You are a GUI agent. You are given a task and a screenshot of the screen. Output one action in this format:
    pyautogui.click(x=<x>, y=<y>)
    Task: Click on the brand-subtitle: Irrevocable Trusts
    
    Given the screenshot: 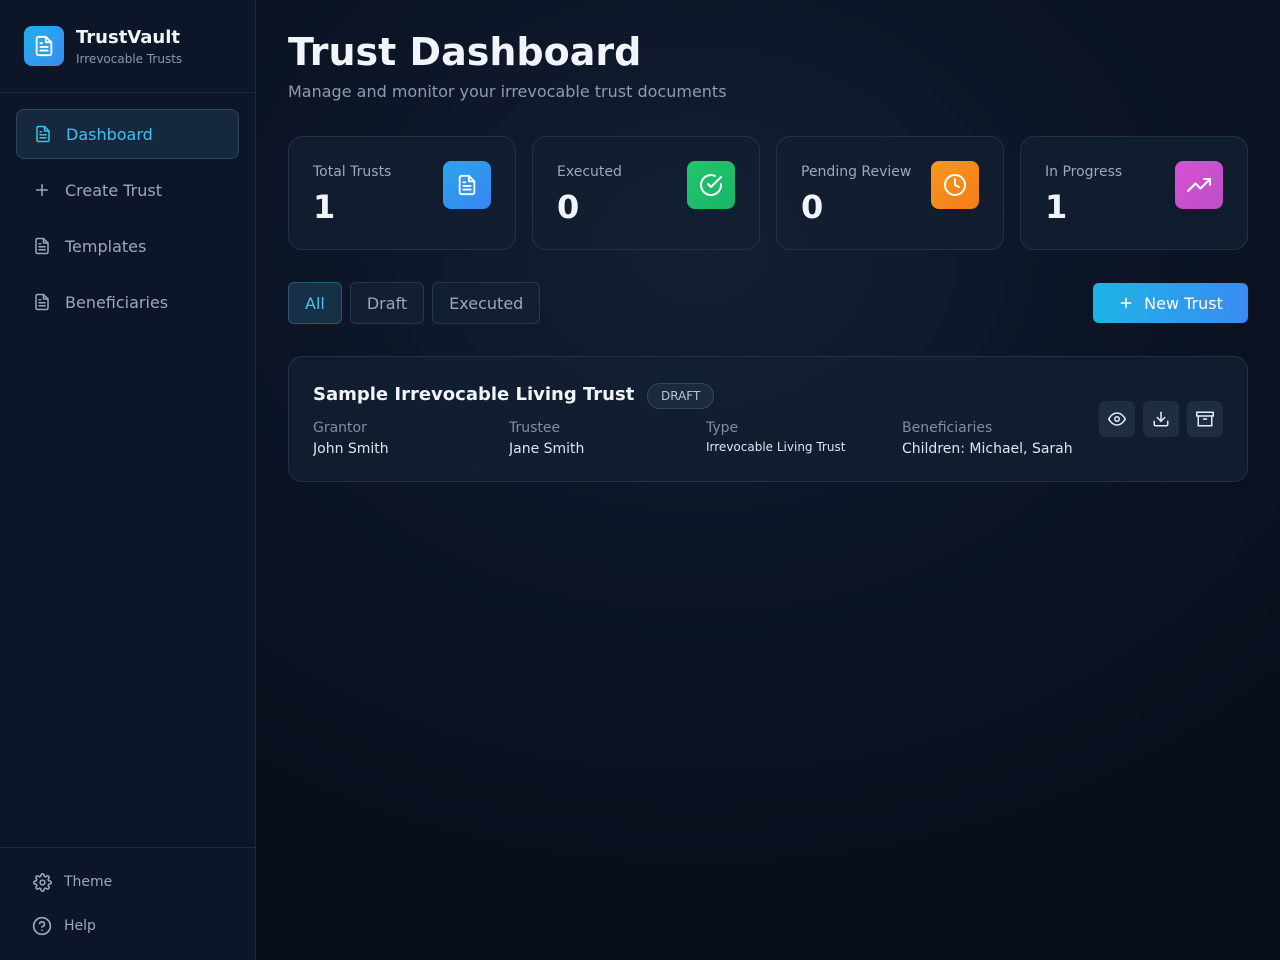 What is the action you would take?
    pyautogui.click(x=129, y=58)
    